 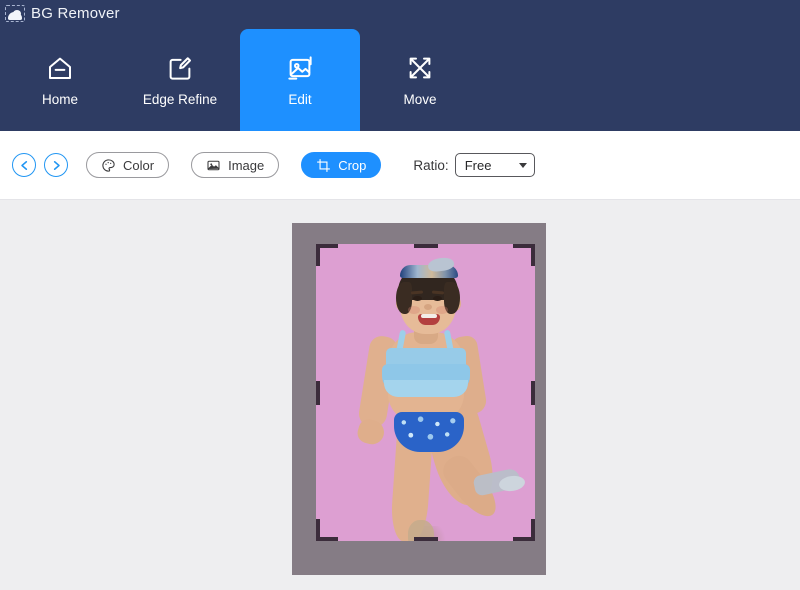 What do you see at coordinates (420, 68) in the screenshot?
I see `expand-arrows-icon` at bounding box center [420, 68].